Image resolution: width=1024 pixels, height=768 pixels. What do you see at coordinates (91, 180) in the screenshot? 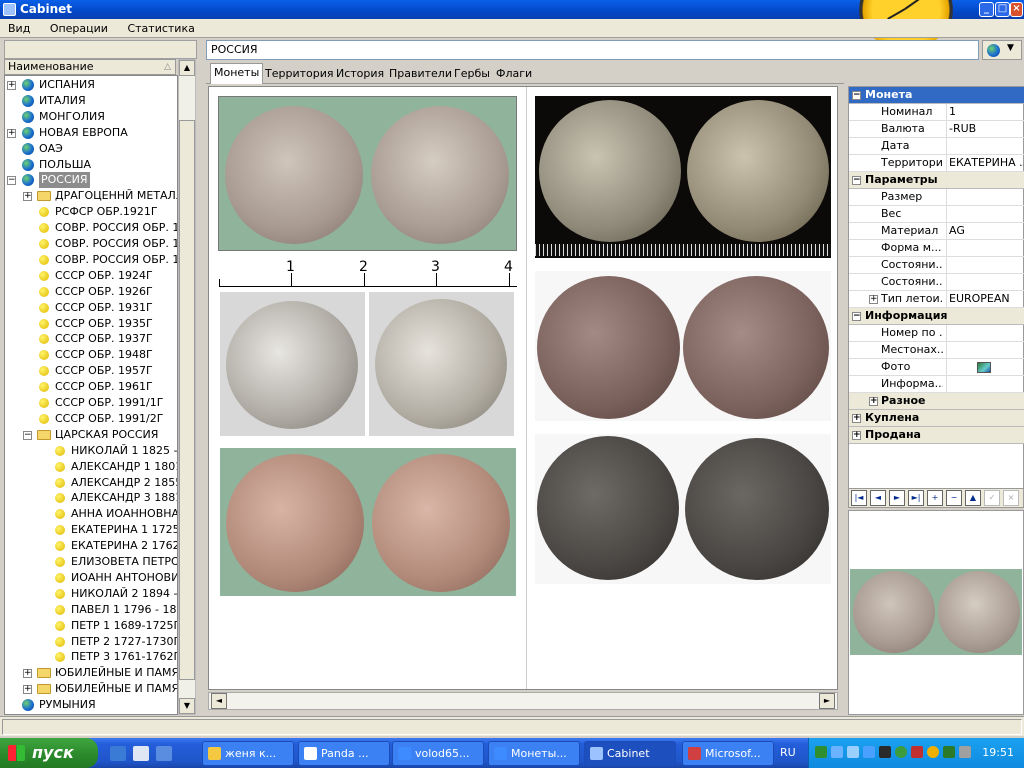
I see `tree-item: − РОССИЯ` at bounding box center [91, 180].